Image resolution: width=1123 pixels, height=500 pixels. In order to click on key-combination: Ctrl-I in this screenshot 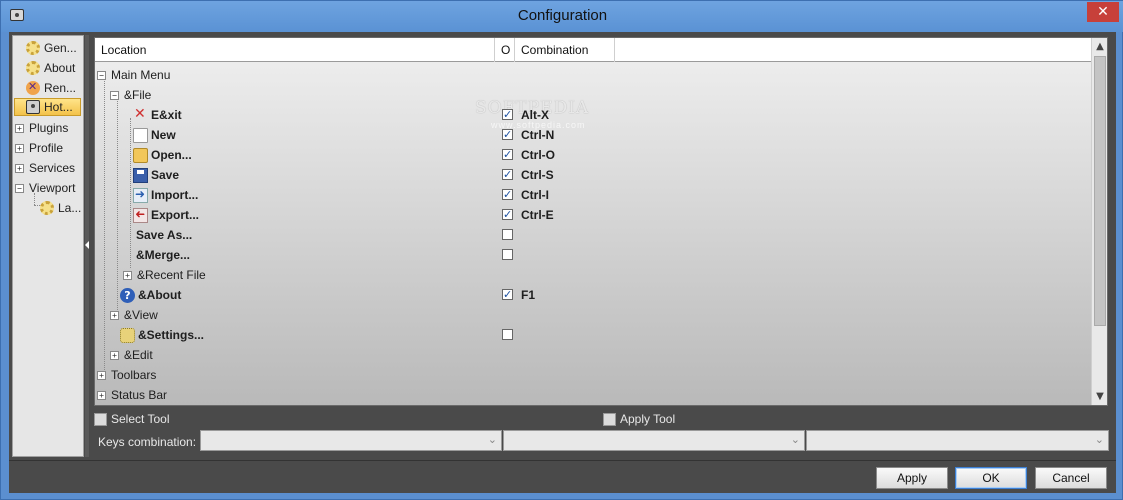, I will do `click(535, 195)`.